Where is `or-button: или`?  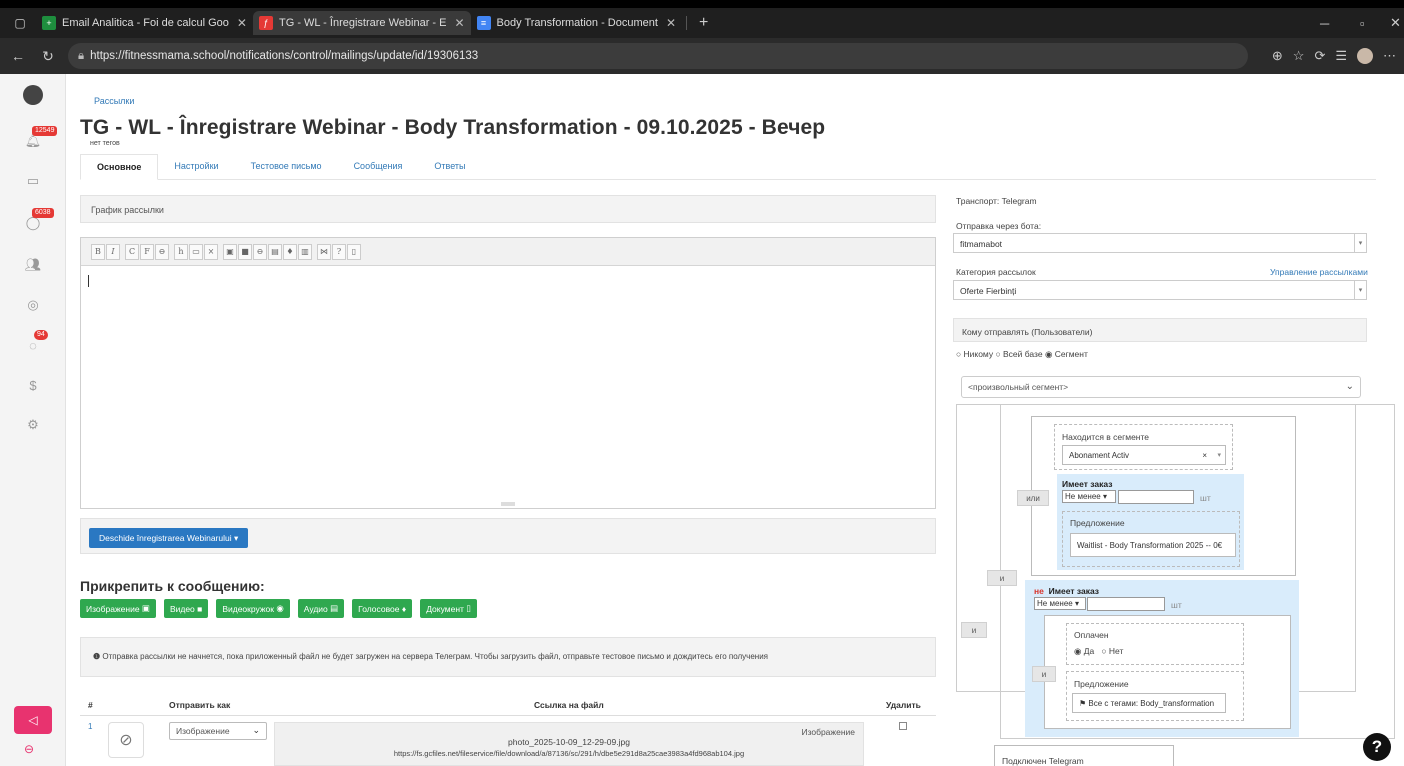
or-button: или is located at coordinates (1033, 498).